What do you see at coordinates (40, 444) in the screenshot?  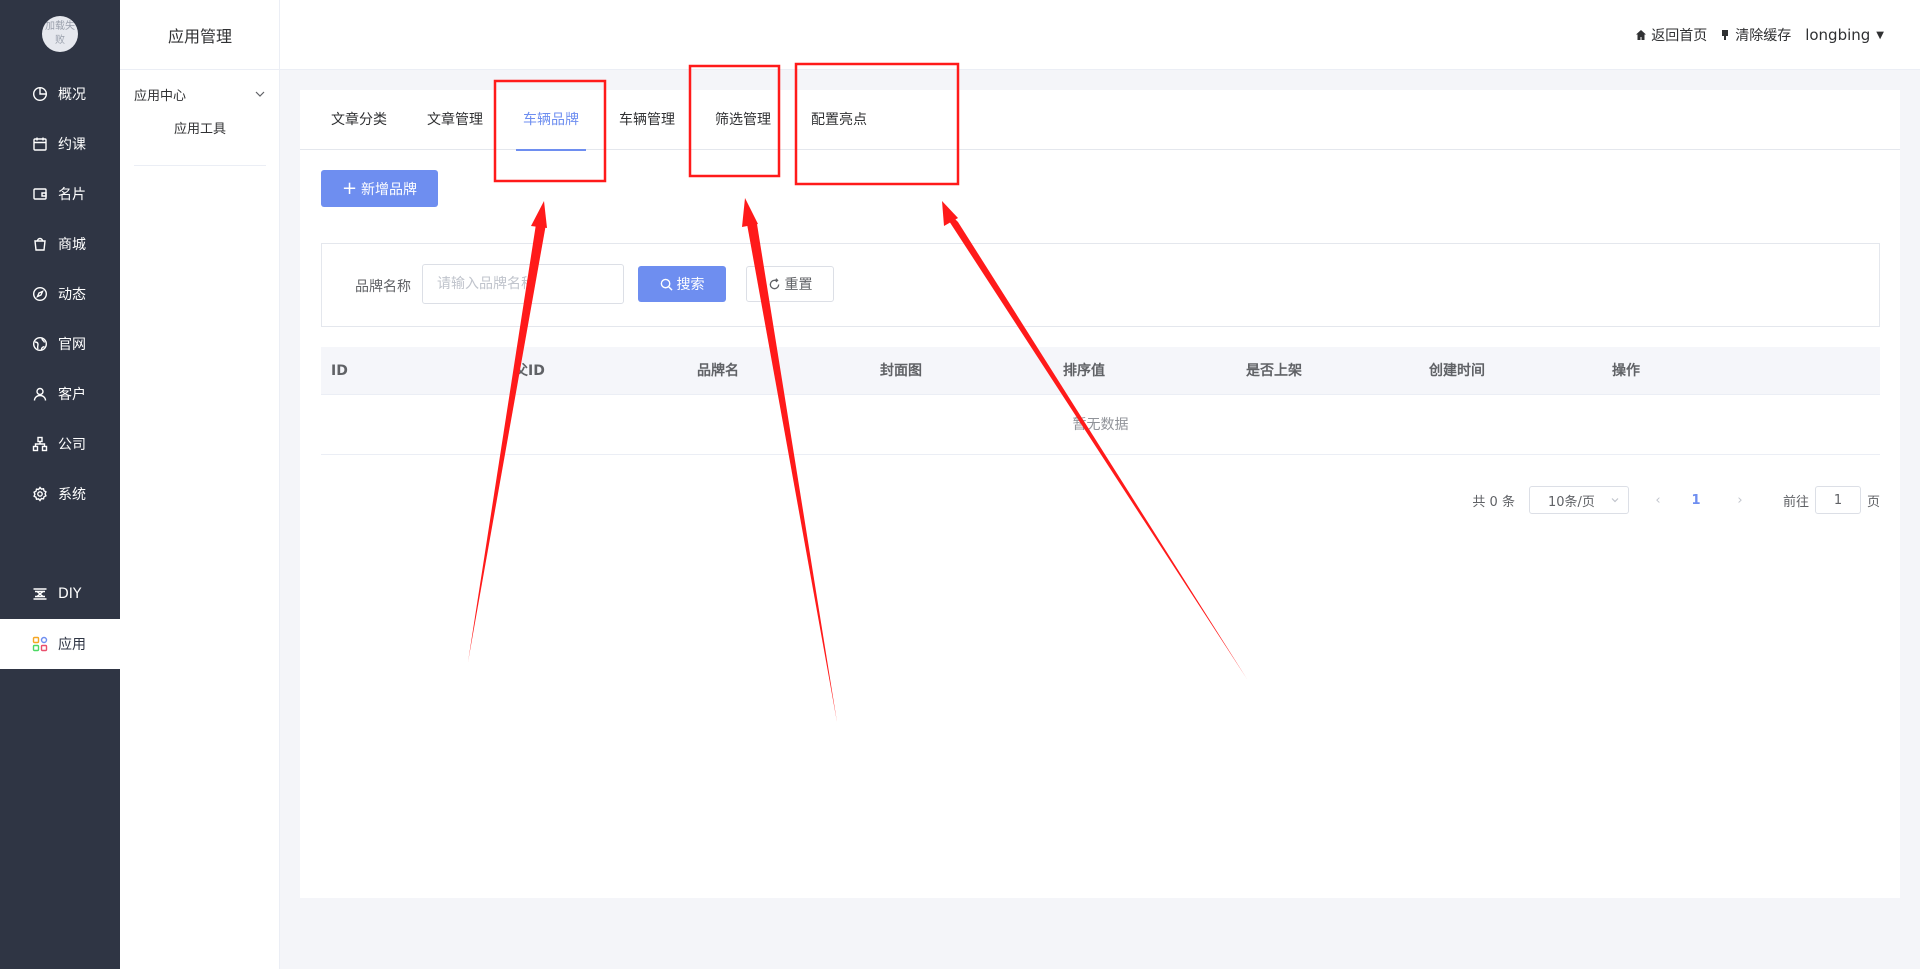 I see `org-chart-icon` at bounding box center [40, 444].